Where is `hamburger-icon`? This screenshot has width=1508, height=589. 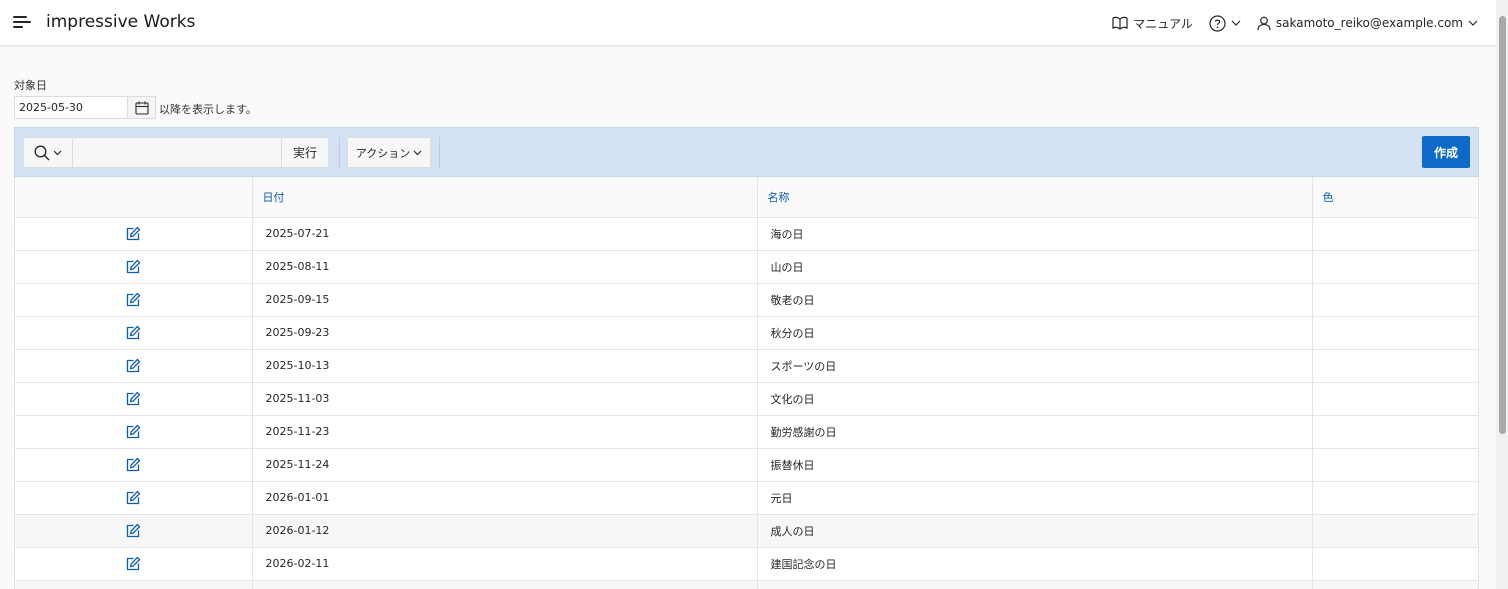
hamburger-icon is located at coordinates (22, 23).